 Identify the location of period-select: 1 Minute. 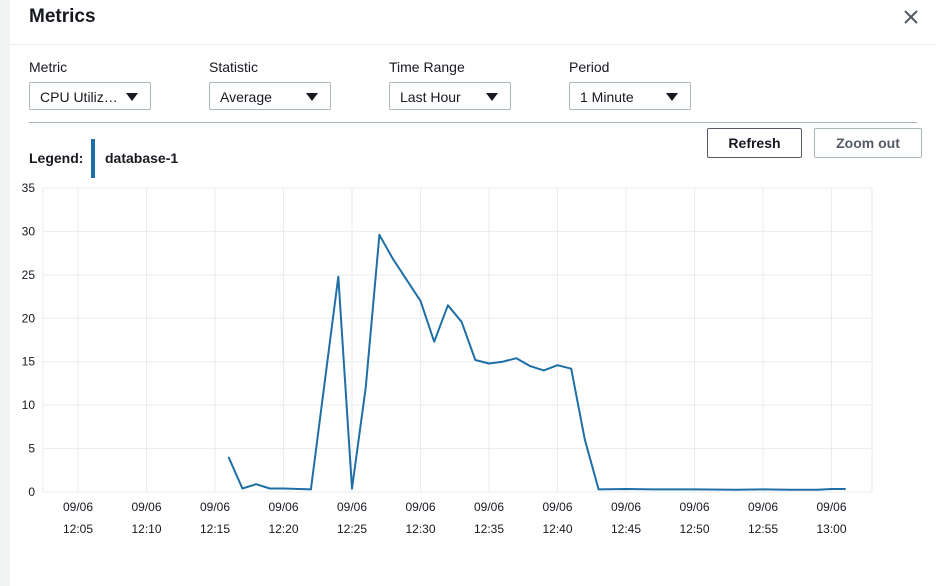
(630, 96).